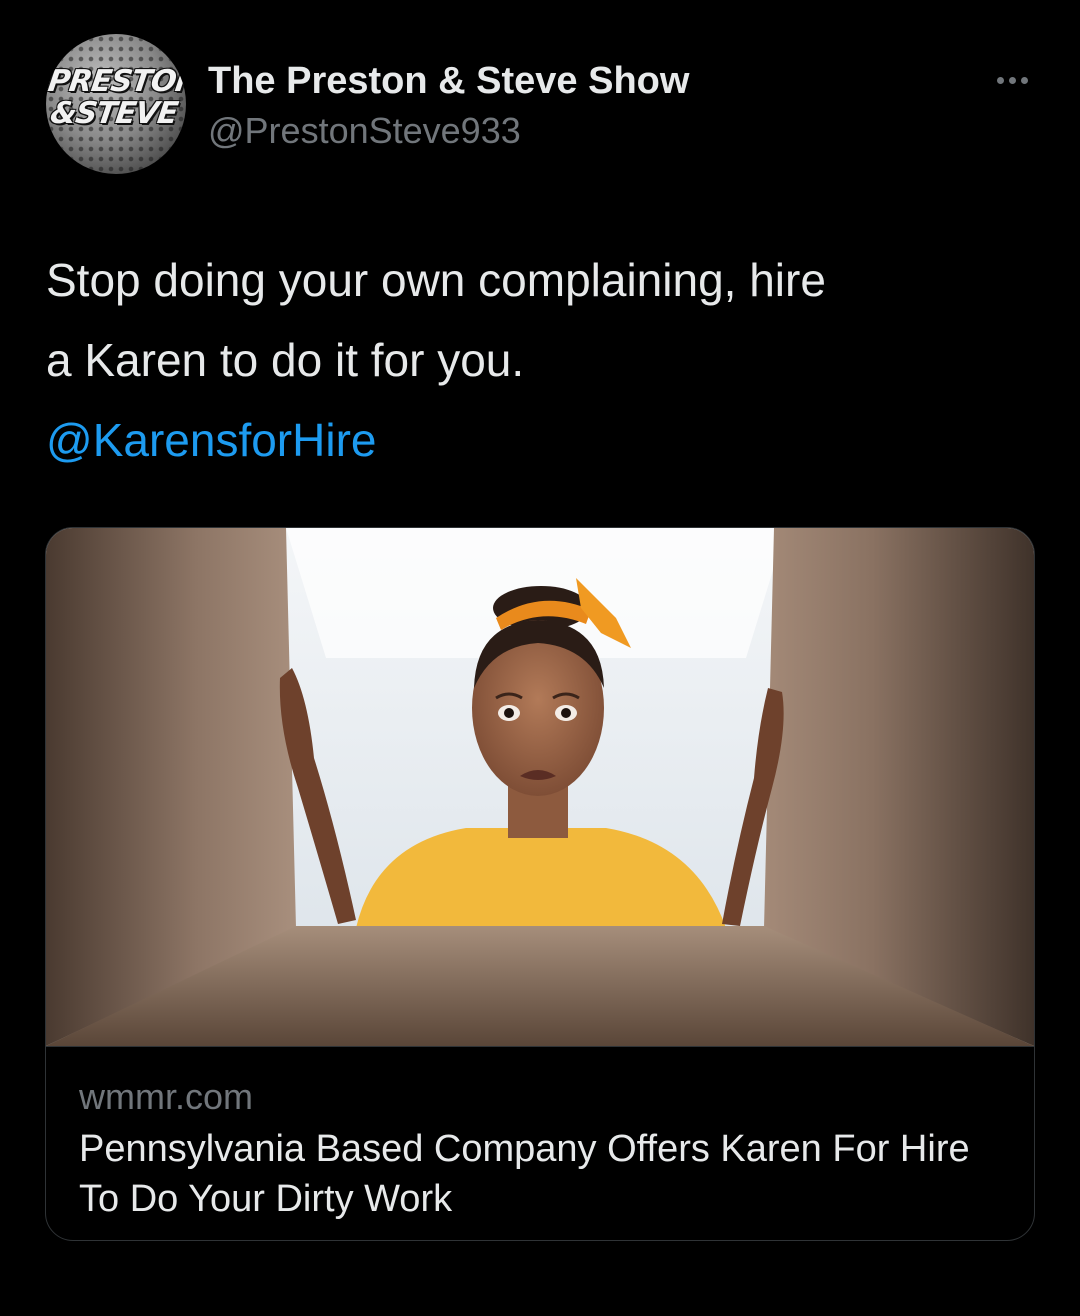 This screenshot has height=1316, width=1080. What do you see at coordinates (364, 131) in the screenshot?
I see `author-handle: @PrestonSteve933` at bounding box center [364, 131].